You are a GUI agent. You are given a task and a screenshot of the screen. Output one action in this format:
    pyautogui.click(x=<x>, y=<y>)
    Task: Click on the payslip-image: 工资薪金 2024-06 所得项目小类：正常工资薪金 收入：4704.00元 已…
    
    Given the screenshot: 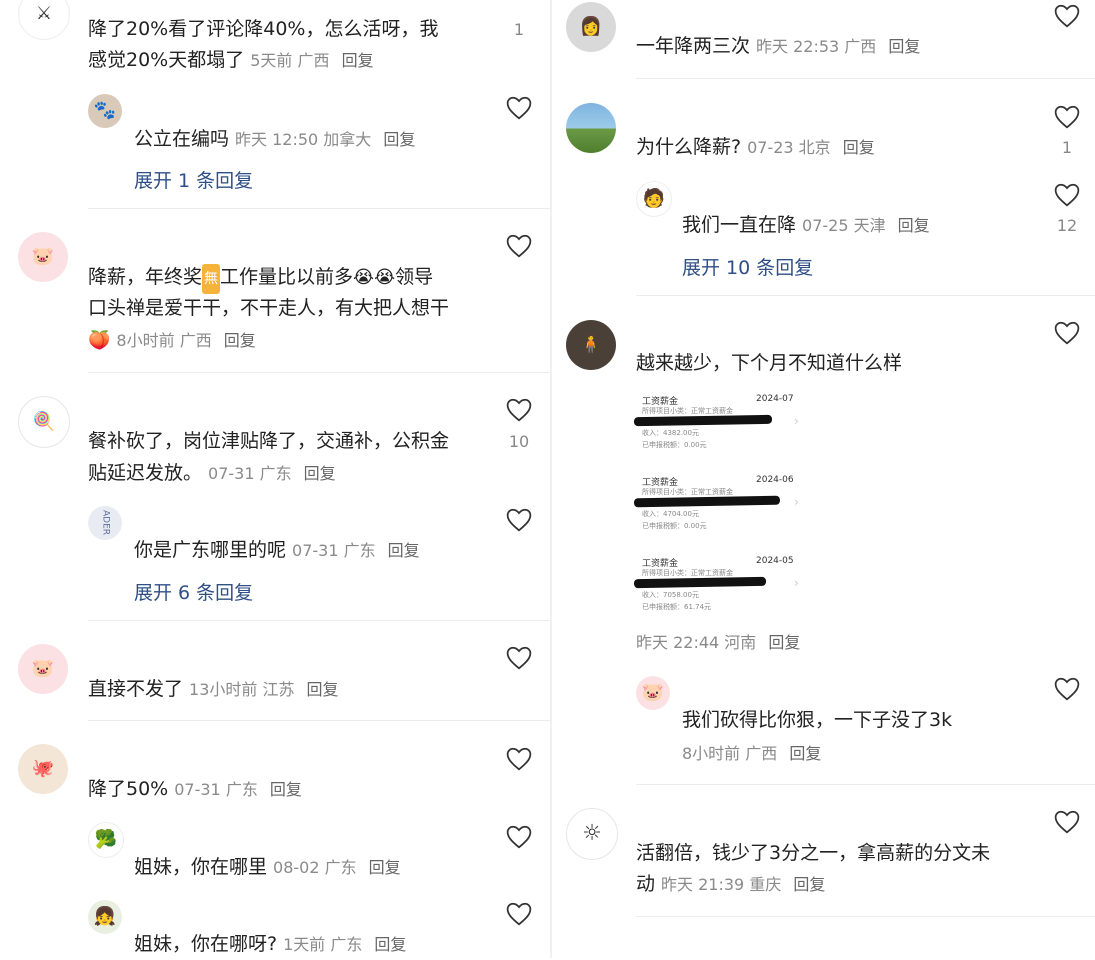 What is the action you would take?
    pyautogui.click(x=718, y=506)
    